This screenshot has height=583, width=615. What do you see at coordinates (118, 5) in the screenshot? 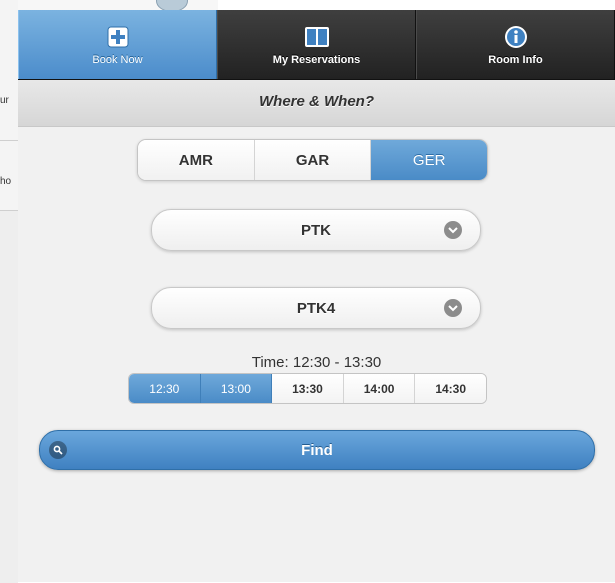
I see `background-top-strip` at bounding box center [118, 5].